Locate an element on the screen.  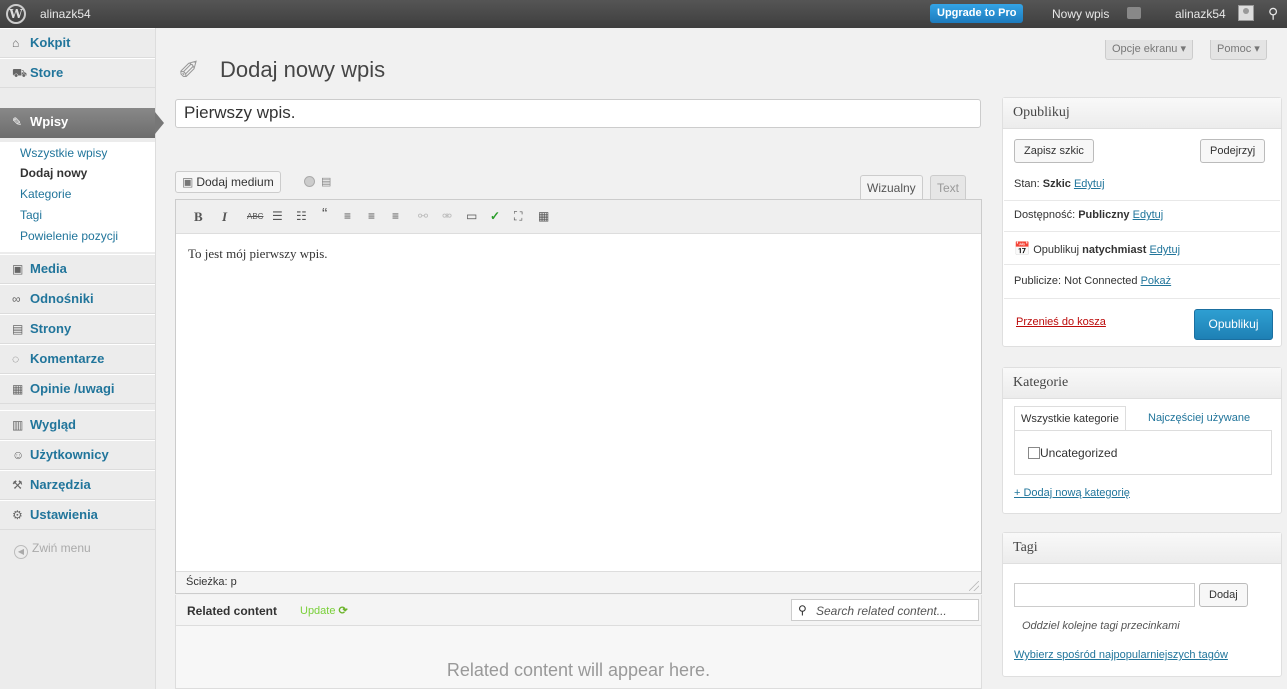
refresh-icon: ⟳ is located at coordinates (343, 611).